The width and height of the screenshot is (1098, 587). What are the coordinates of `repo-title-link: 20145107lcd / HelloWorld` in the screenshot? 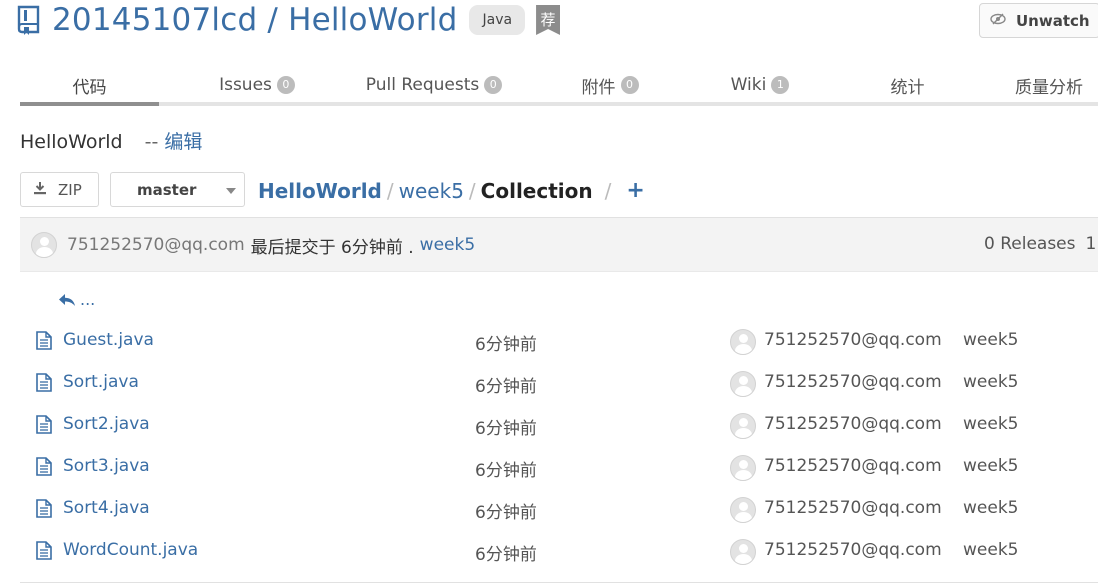 It's located at (254, 20).